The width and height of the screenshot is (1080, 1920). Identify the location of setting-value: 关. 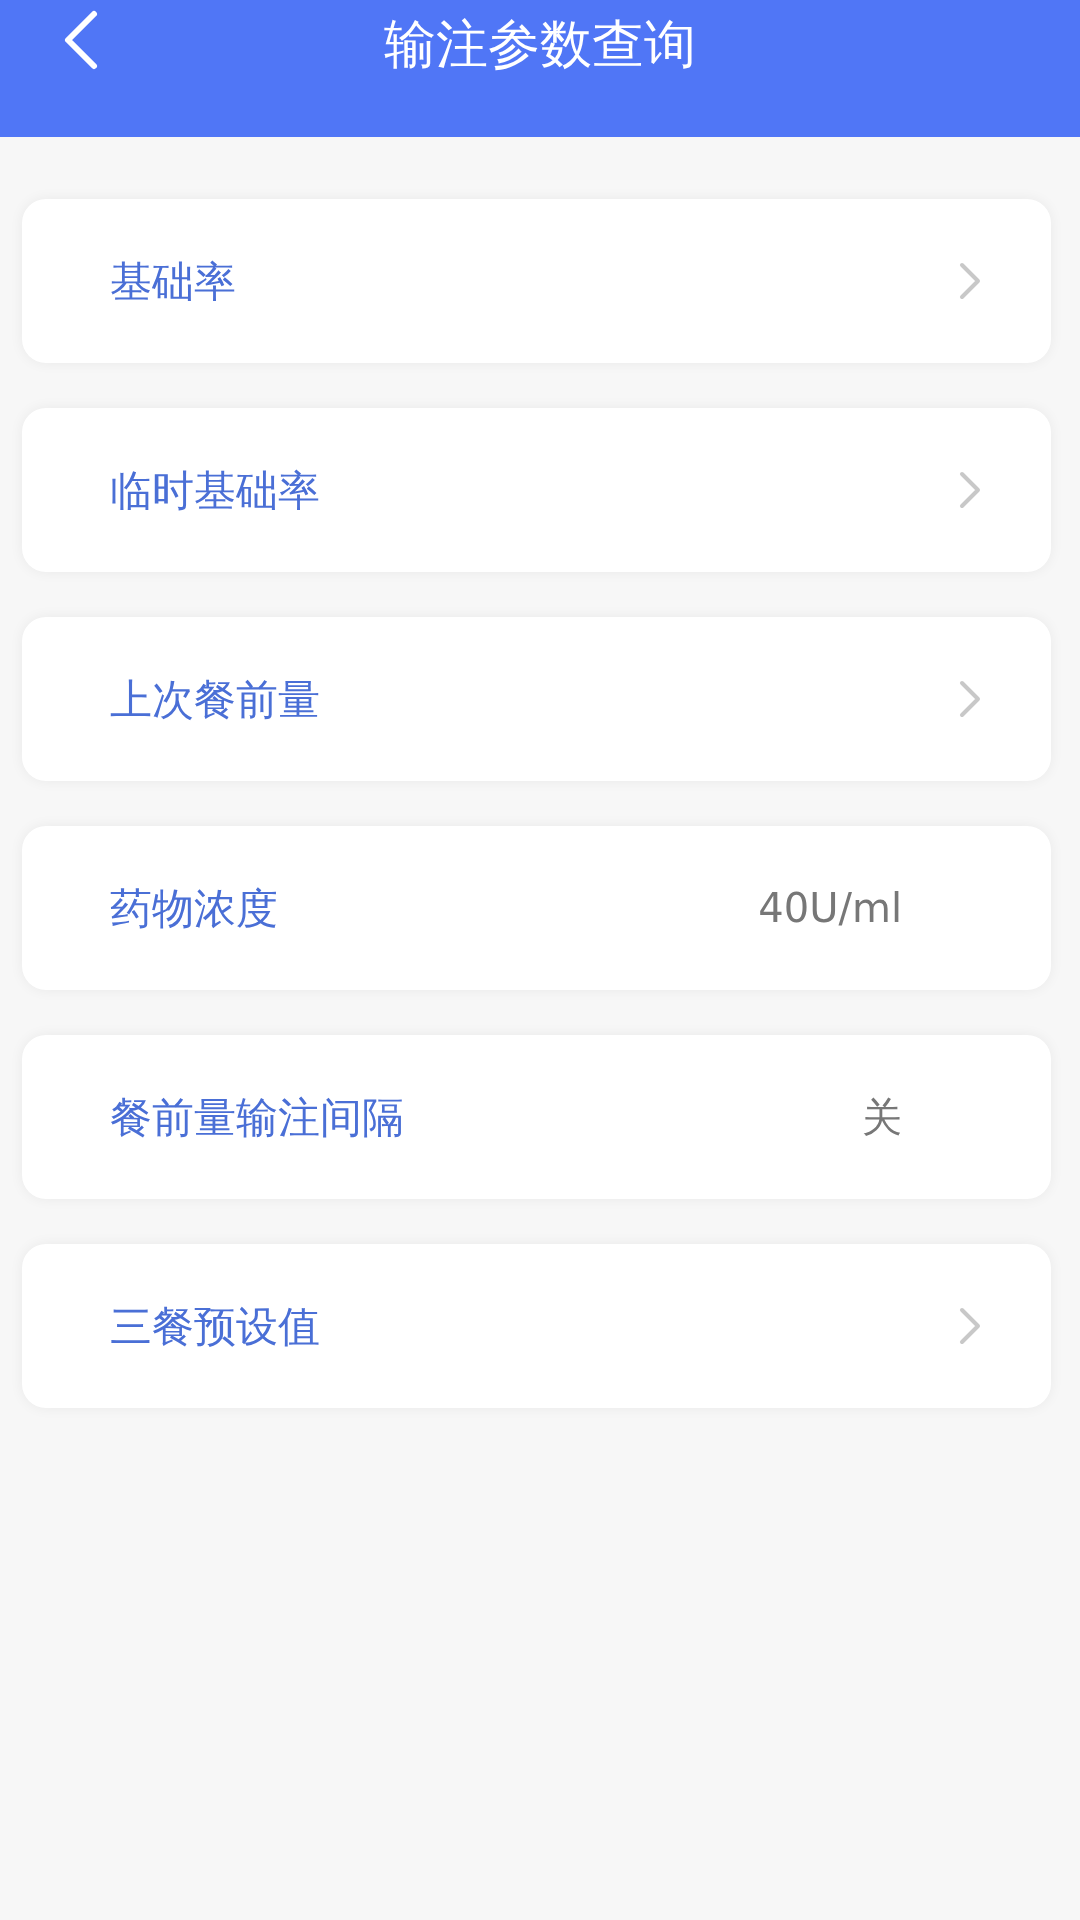
(882, 1117).